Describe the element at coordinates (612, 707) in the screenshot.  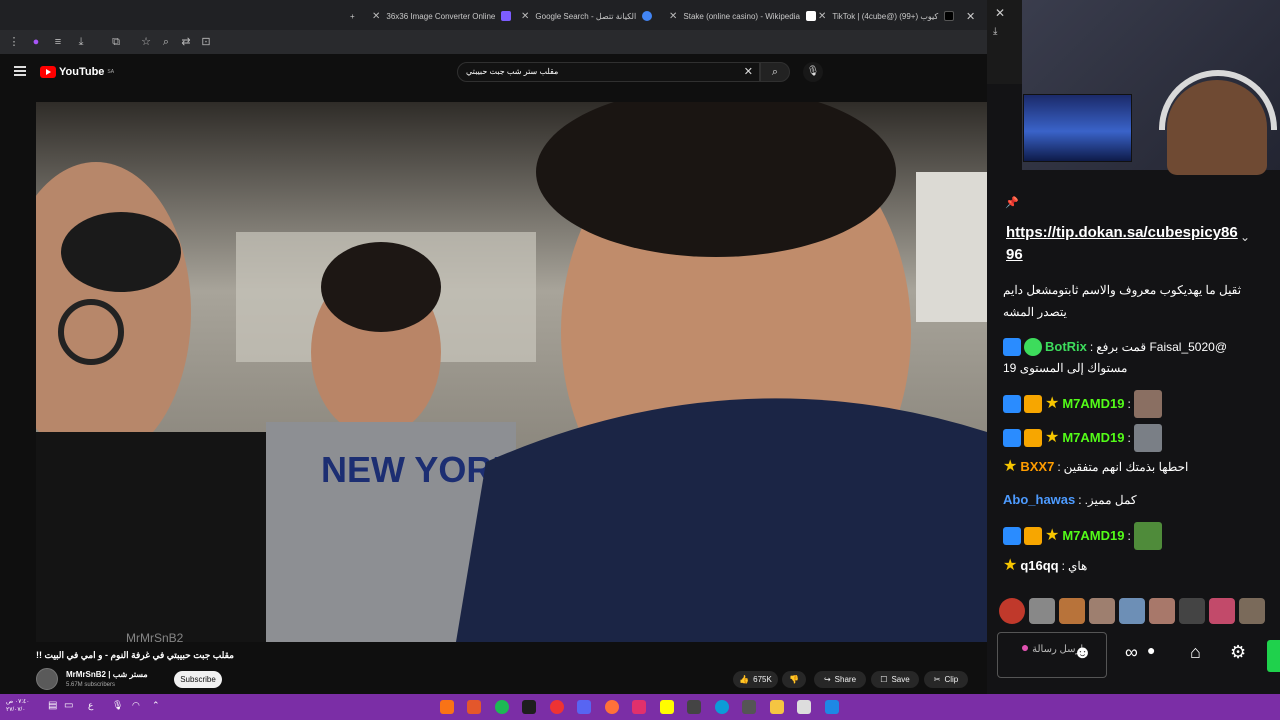
I see `firefox-icon` at that location.